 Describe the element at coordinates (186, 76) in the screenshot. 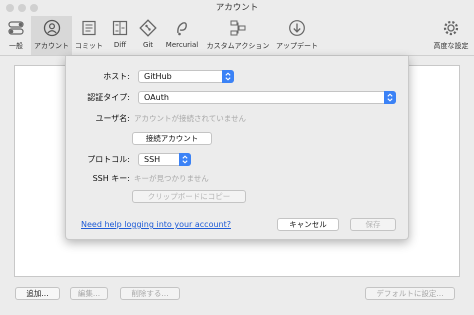

I see `host-select: GitHub` at that location.